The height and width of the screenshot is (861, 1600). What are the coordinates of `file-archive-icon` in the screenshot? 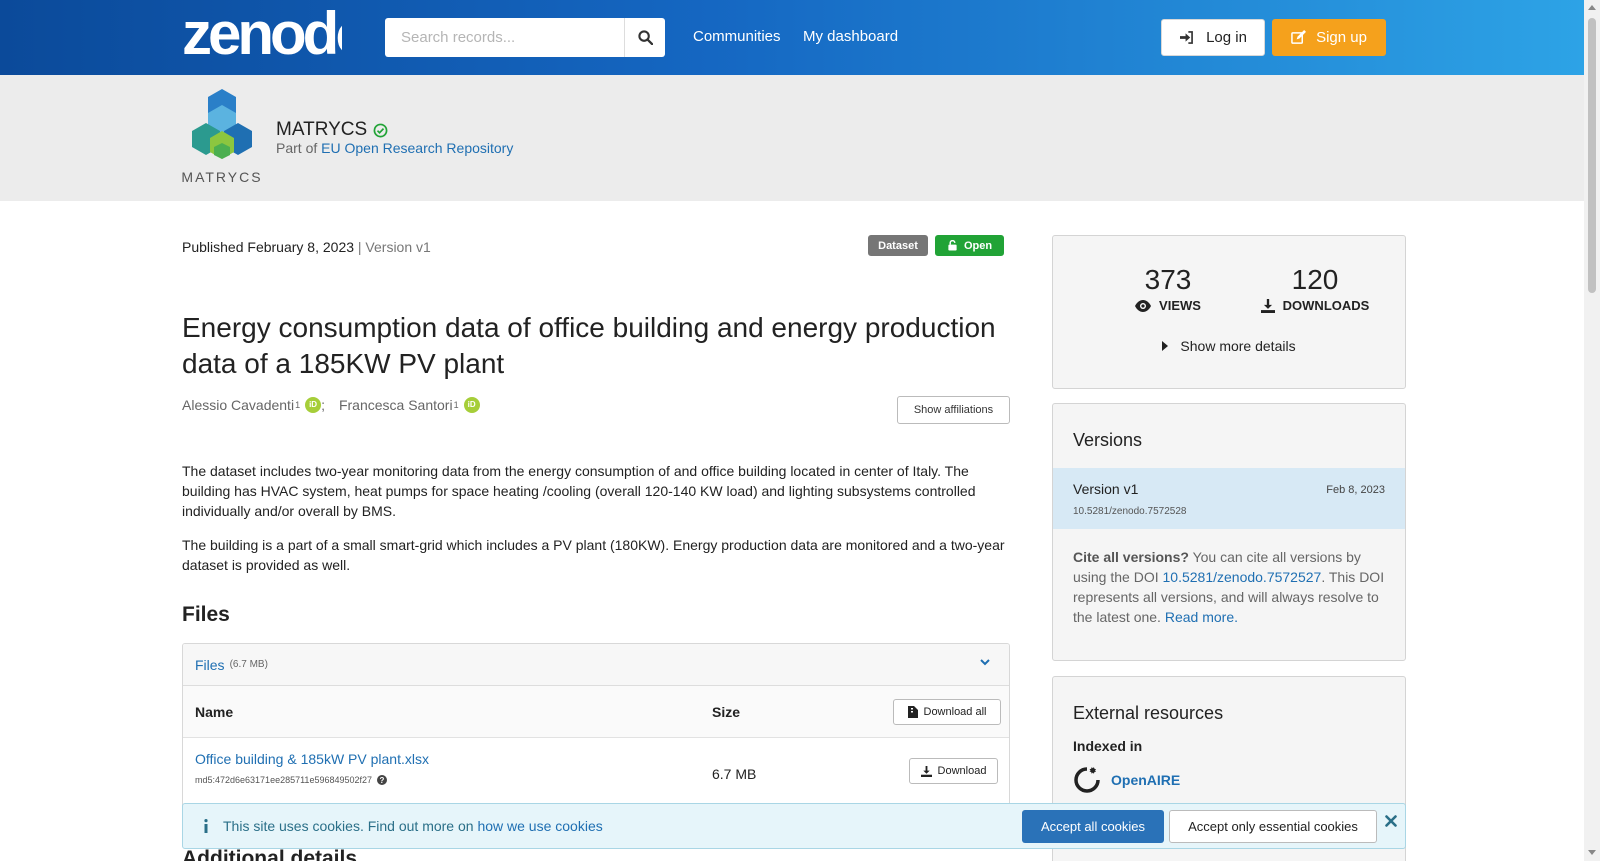 It's located at (912, 712).